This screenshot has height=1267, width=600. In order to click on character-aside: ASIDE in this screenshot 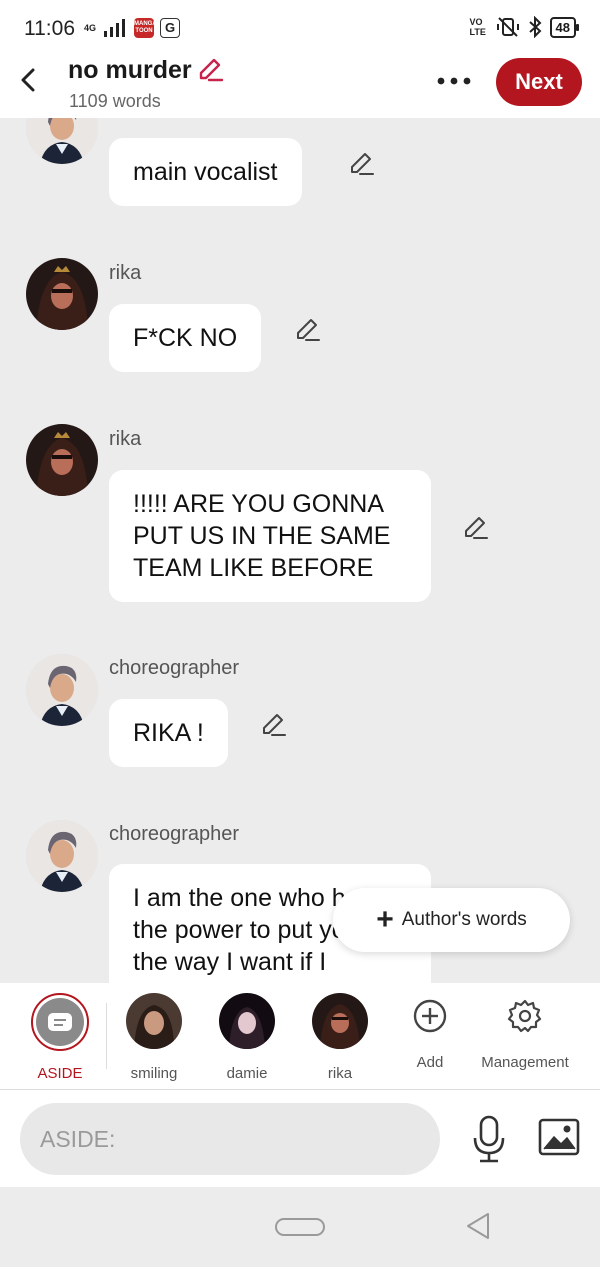, I will do `click(60, 1037)`.